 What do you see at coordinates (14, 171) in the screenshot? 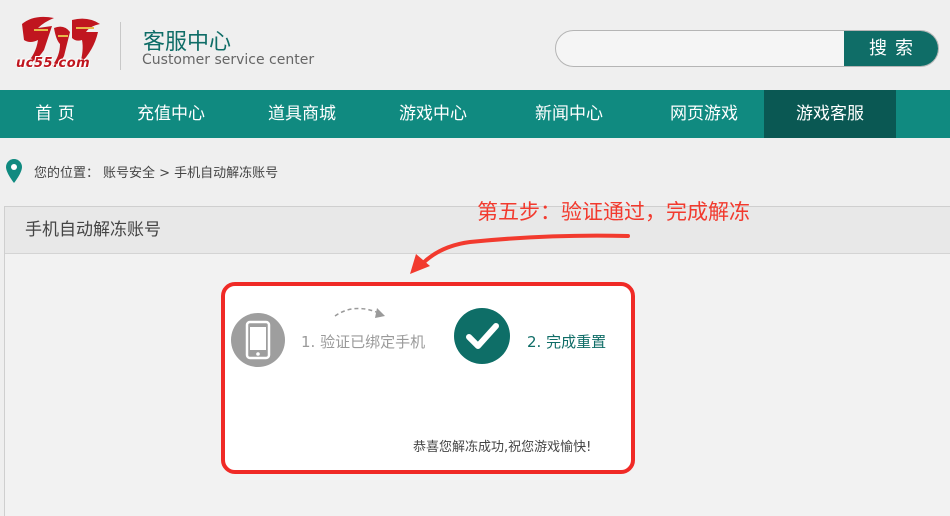
I see `location-pin-icon` at bounding box center [14, 171].